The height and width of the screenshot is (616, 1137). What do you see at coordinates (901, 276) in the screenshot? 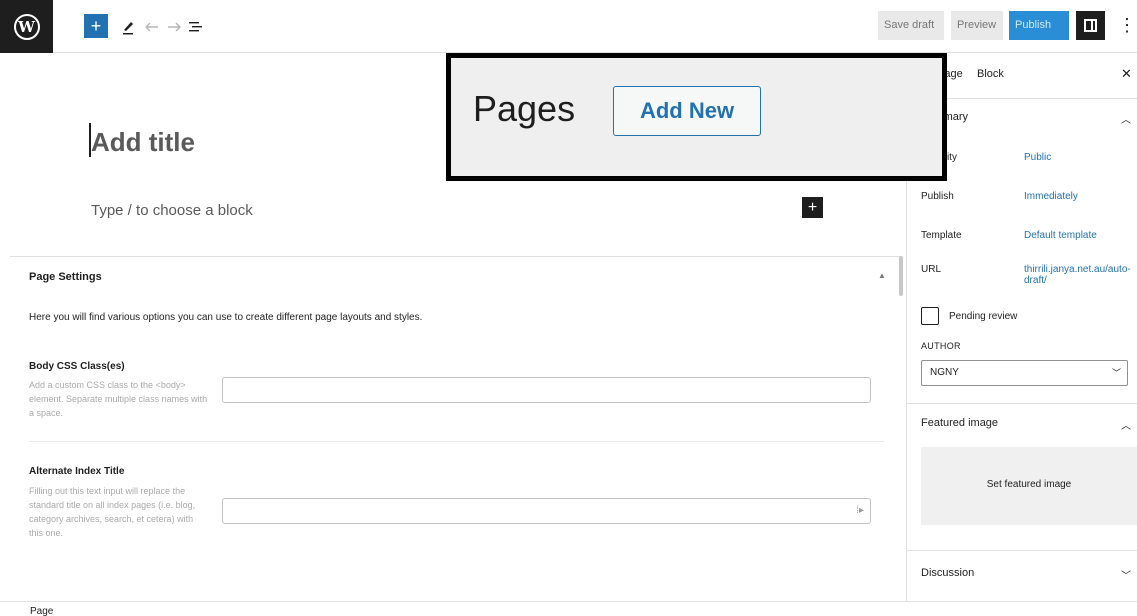
I see `scrollbar` at bounding box center [901, 276].